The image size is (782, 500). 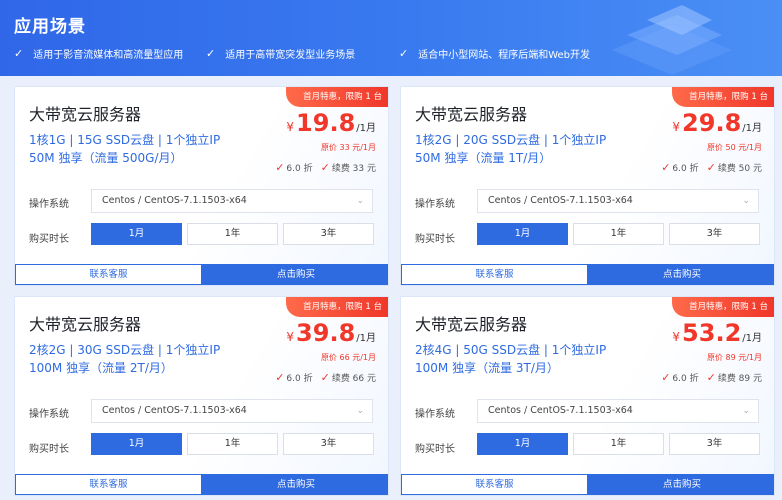 I want to click on original-price: 原价 66 元/1月, so click(x=348, y=357).